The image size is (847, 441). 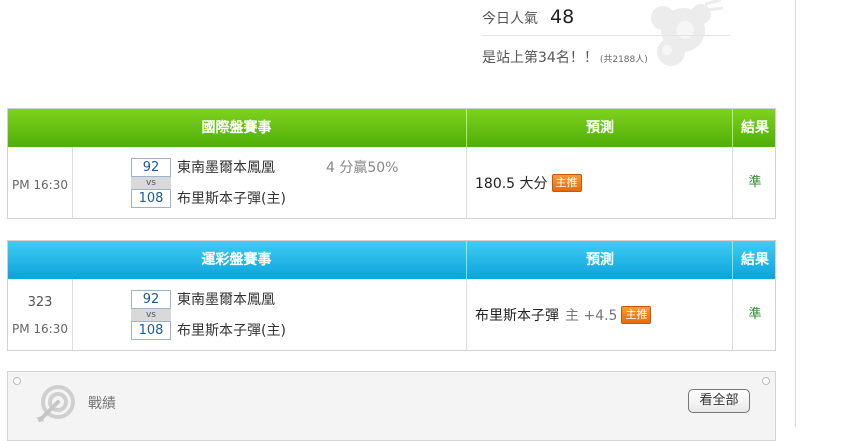 I want to click on site-rank: 是站上第34名！！ (共2188人), so click(x=565, y=57).